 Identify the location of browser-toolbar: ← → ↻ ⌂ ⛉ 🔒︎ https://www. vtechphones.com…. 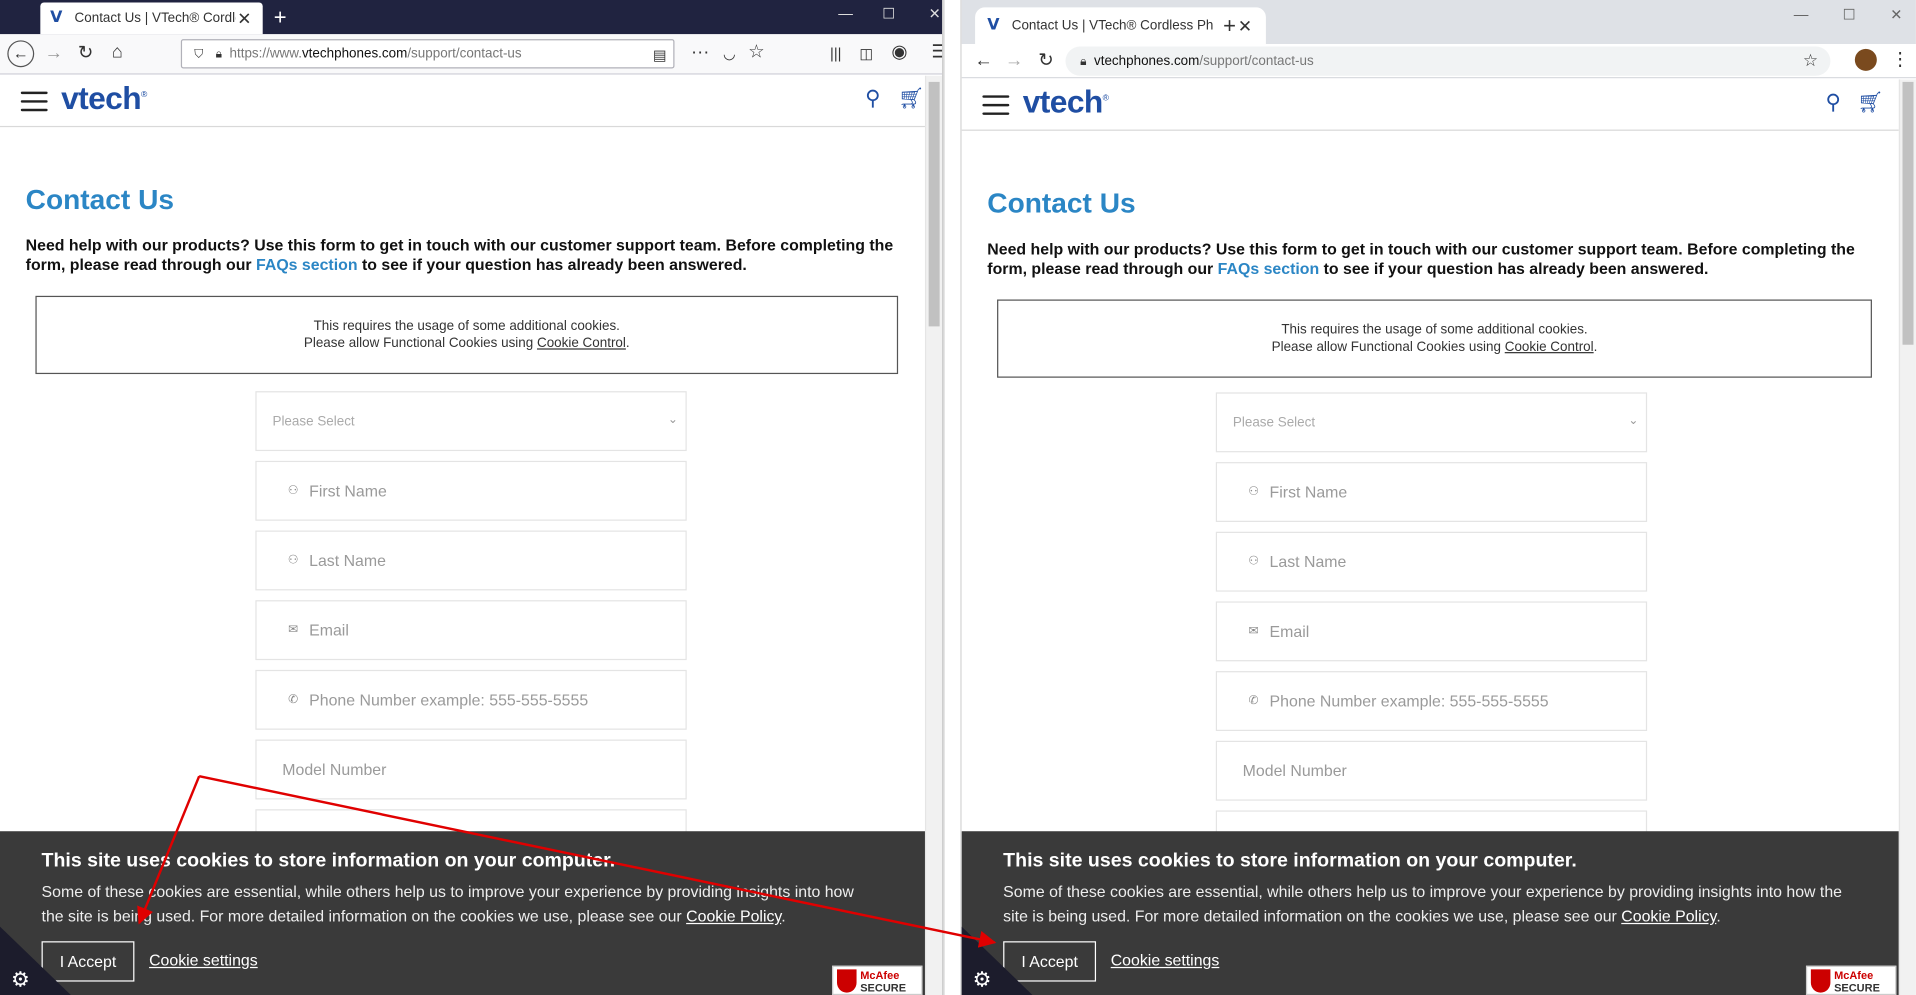
(471, 54).